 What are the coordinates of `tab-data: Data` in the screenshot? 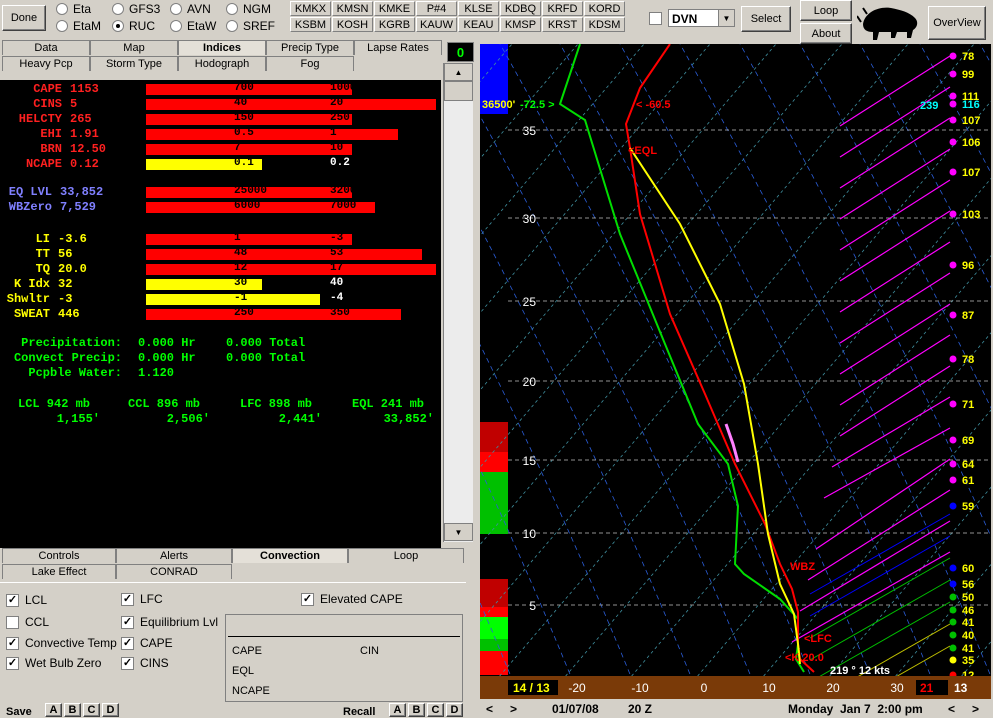 It's located at (46, 47).